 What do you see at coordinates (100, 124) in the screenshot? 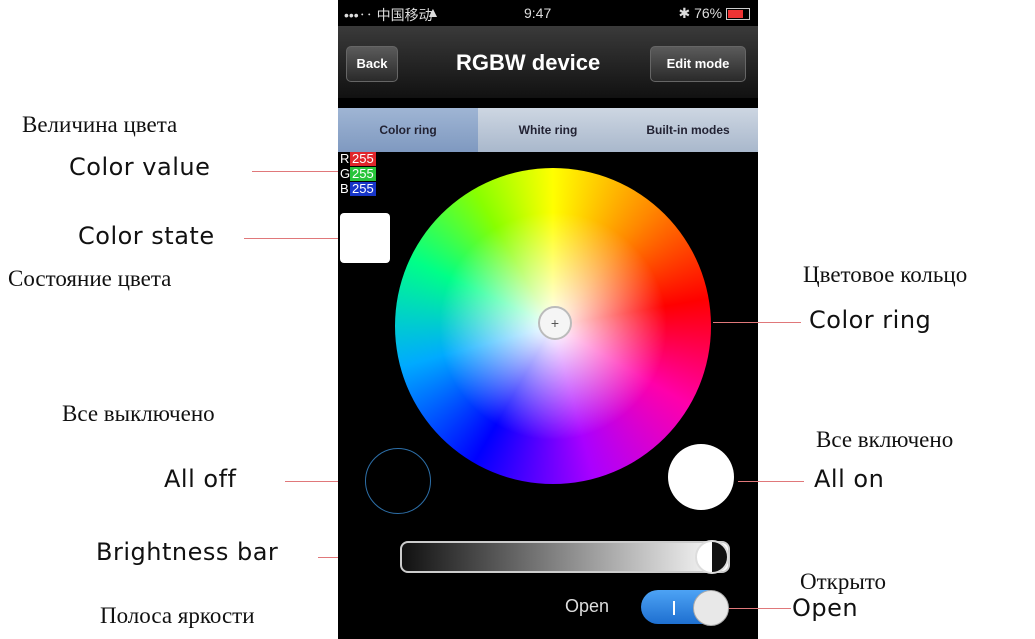
I see `annotation-color-value-ru: Величина цвета` at bounding box center [100, 124].